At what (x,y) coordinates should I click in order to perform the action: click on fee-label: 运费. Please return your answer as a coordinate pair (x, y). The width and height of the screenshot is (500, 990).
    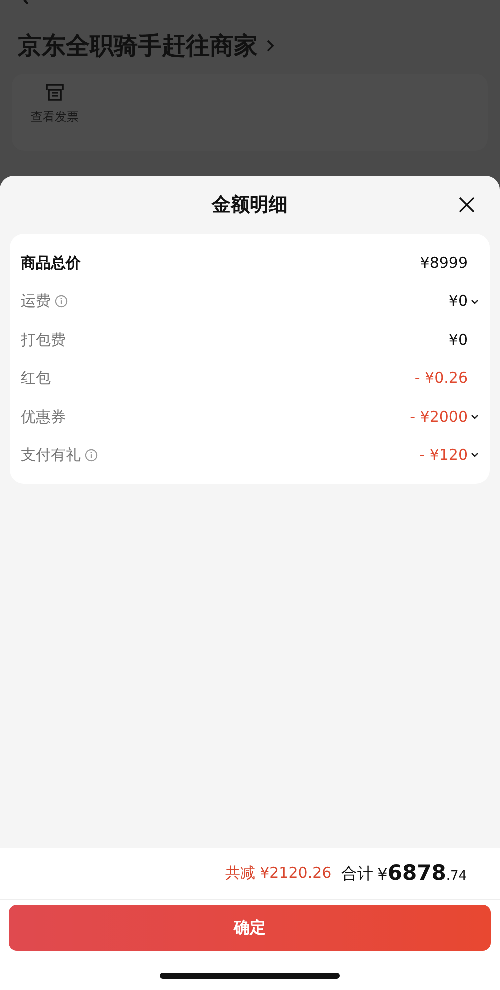
    Looking at the image, I should click on (36, 301).